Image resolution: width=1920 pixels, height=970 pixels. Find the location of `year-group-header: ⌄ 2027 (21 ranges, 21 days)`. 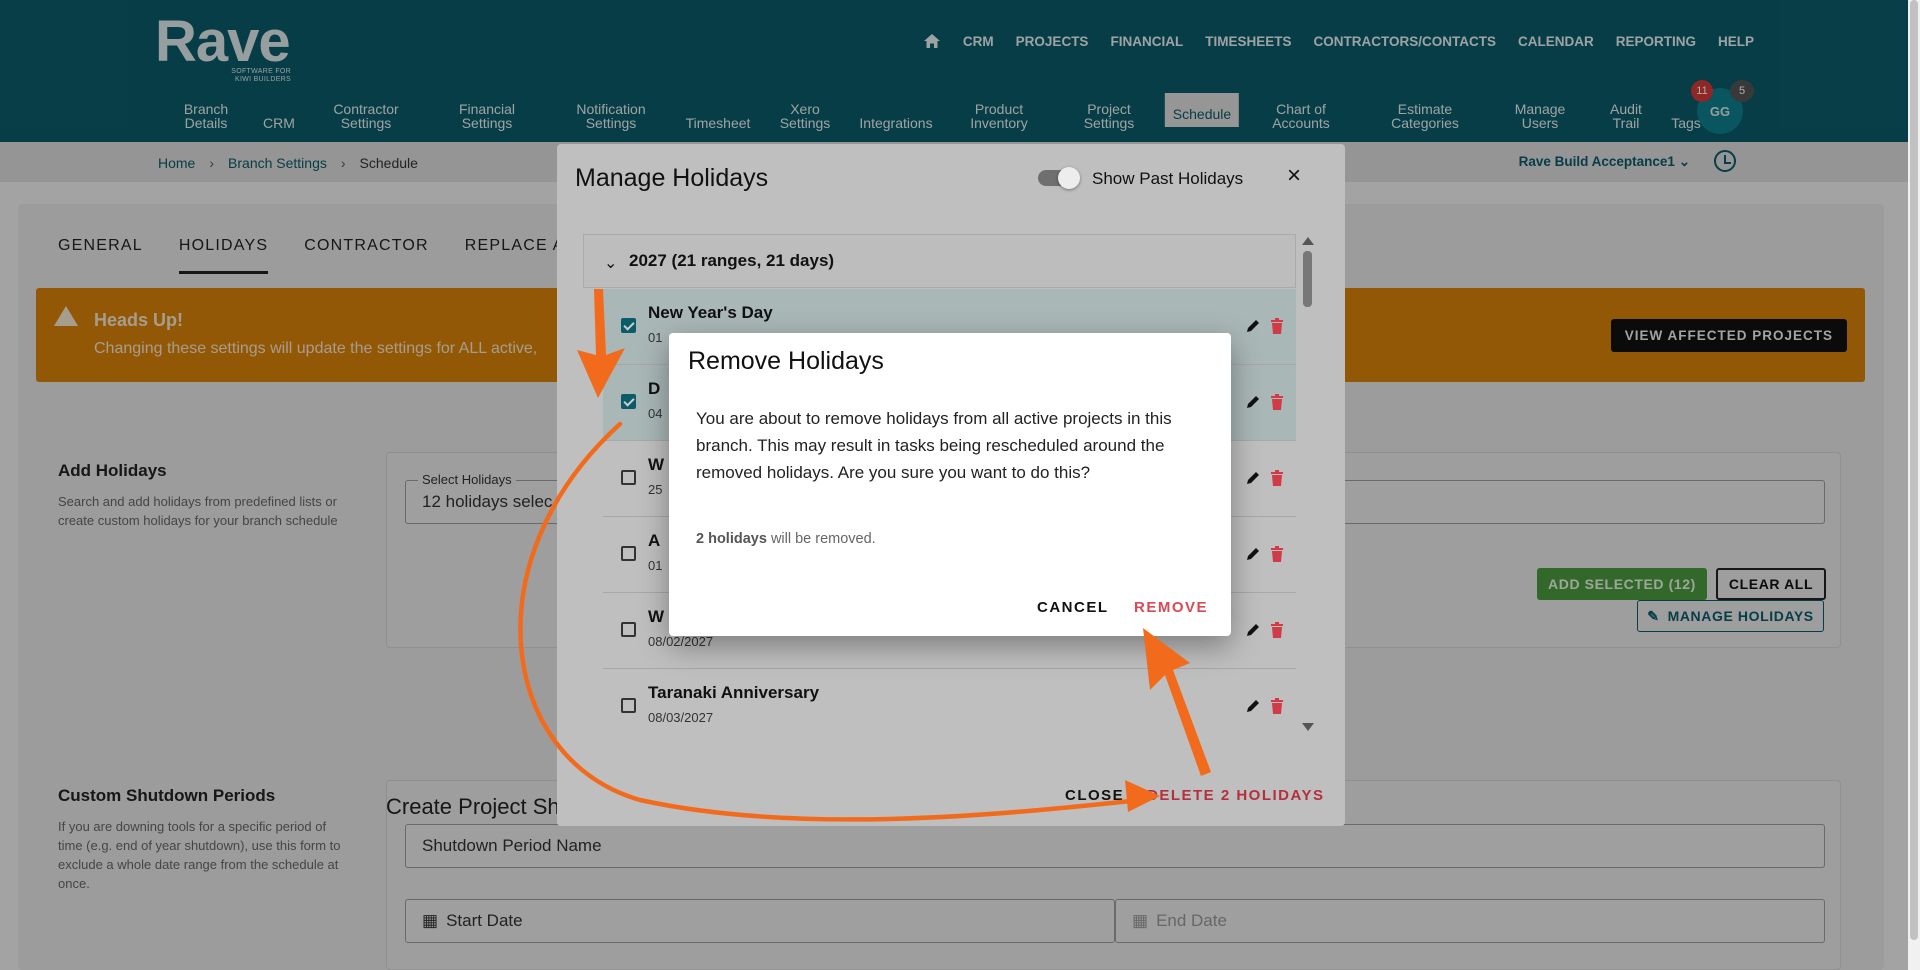

year-group-header: ⌄ 2027 (21 ranges, 21 days) is located at coordinates (939, 261).